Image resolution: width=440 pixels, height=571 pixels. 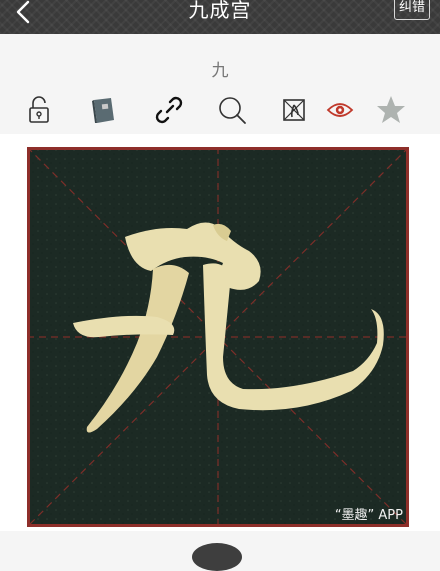 I want to click on search-button, so click(x=232, y=110).